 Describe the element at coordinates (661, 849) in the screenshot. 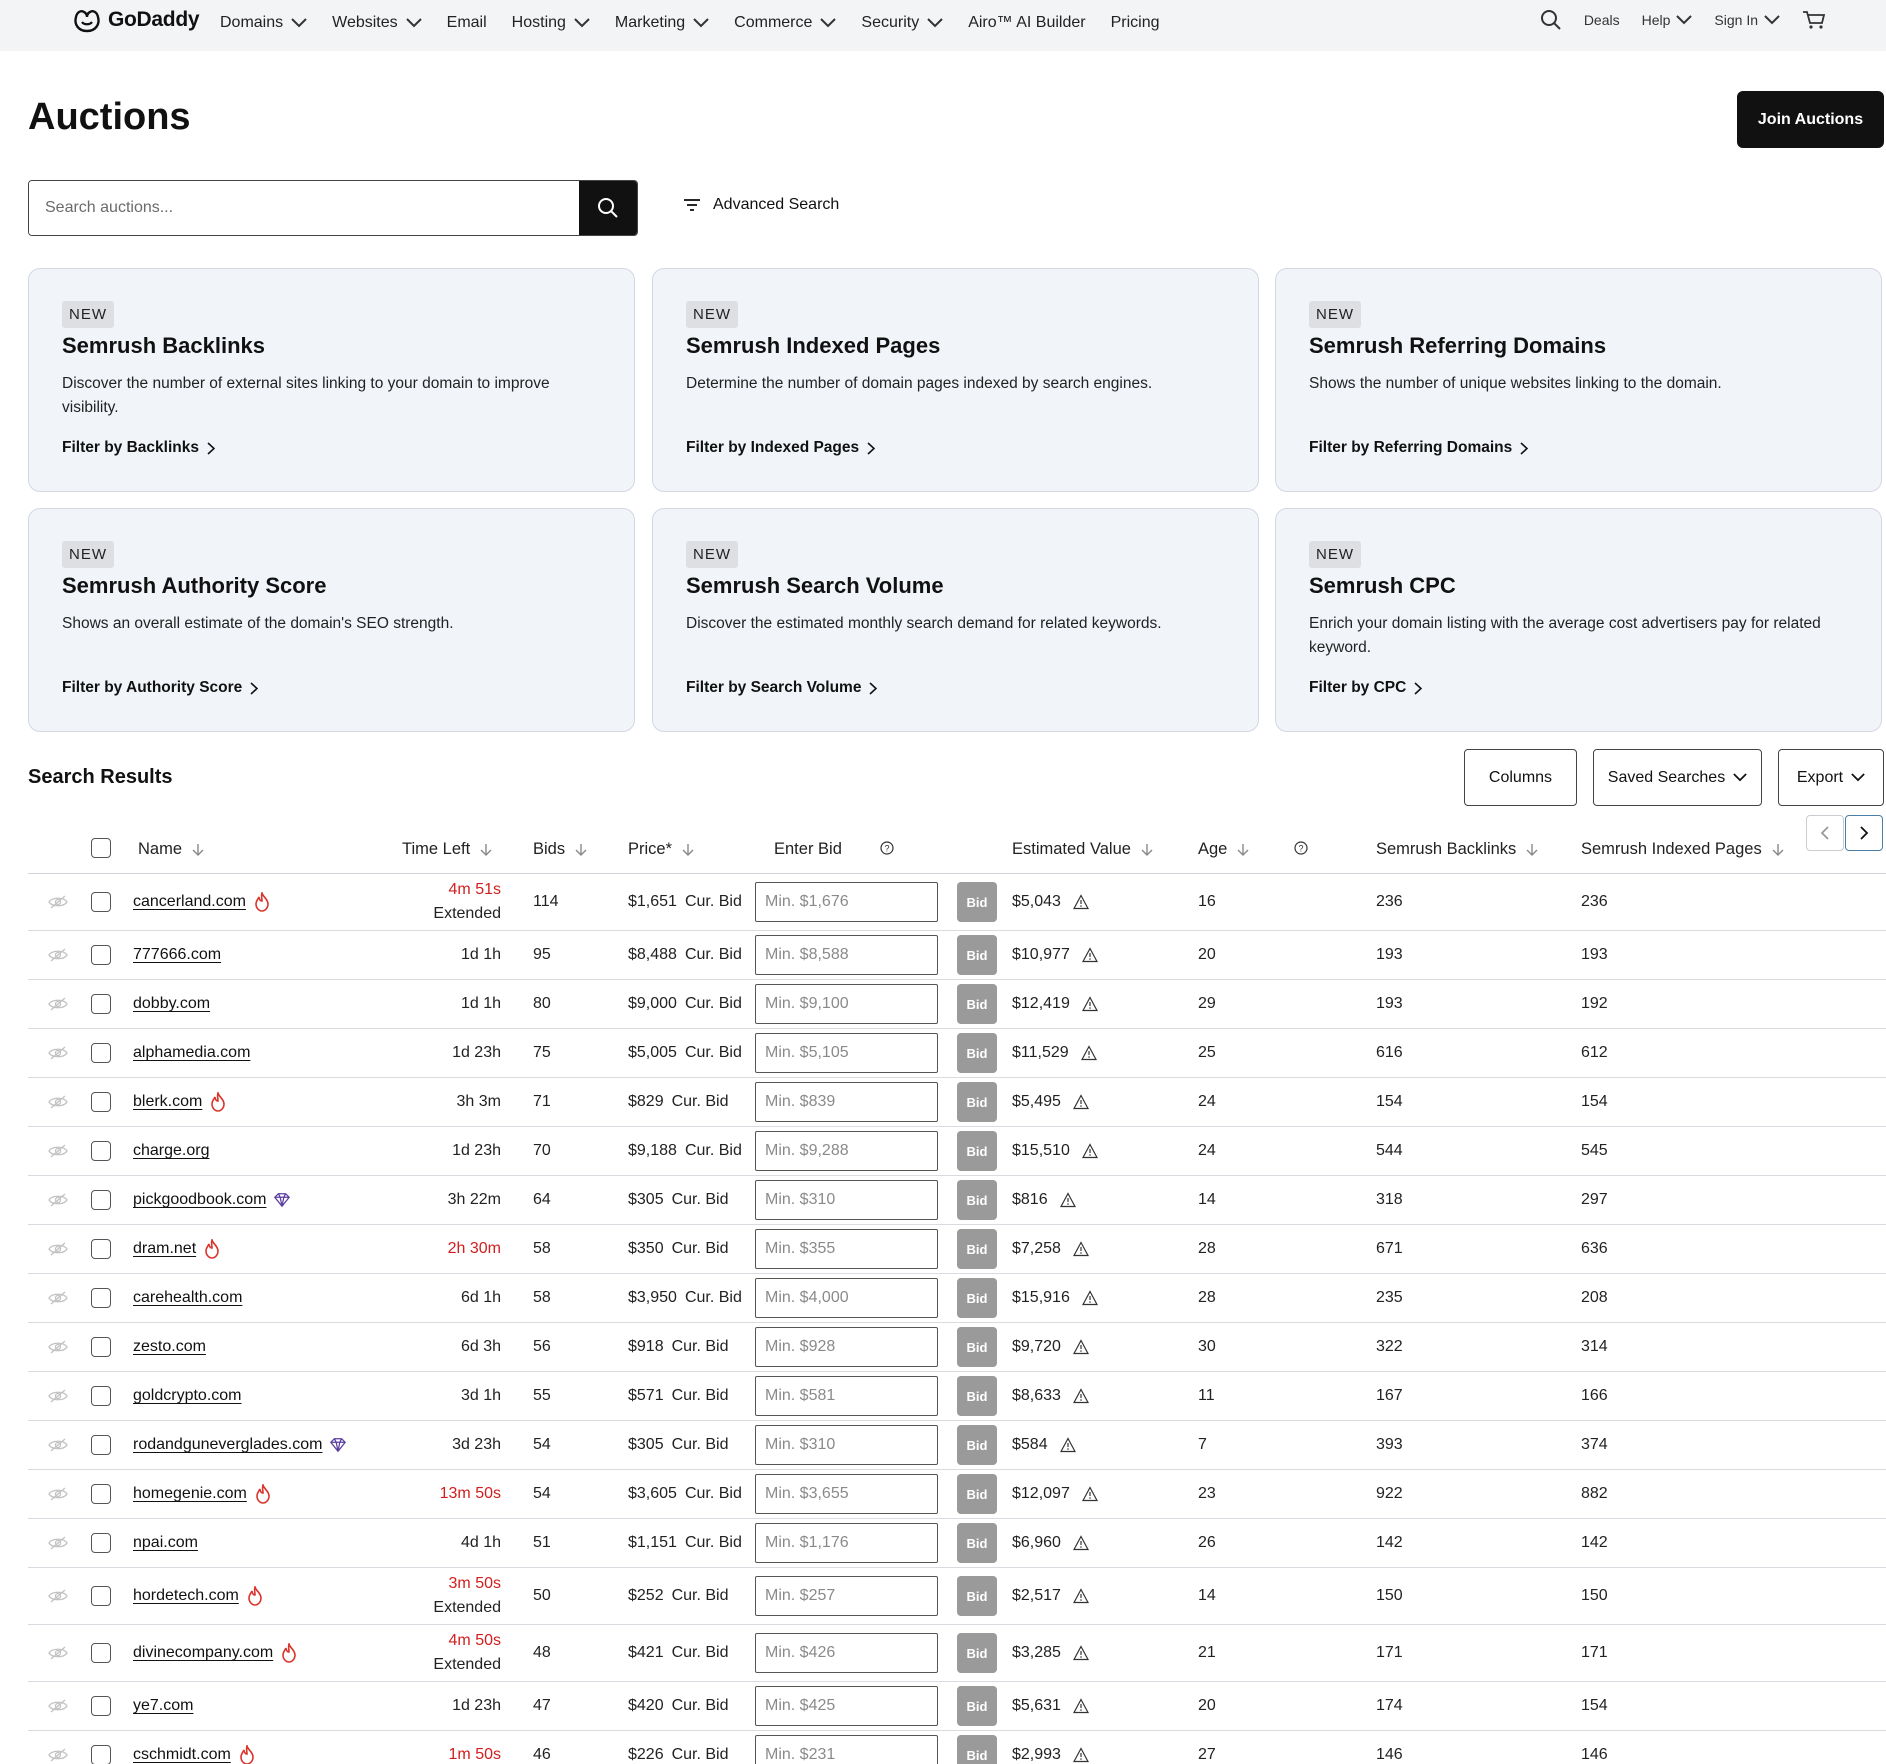

I see `header-price: Price*` at that location.